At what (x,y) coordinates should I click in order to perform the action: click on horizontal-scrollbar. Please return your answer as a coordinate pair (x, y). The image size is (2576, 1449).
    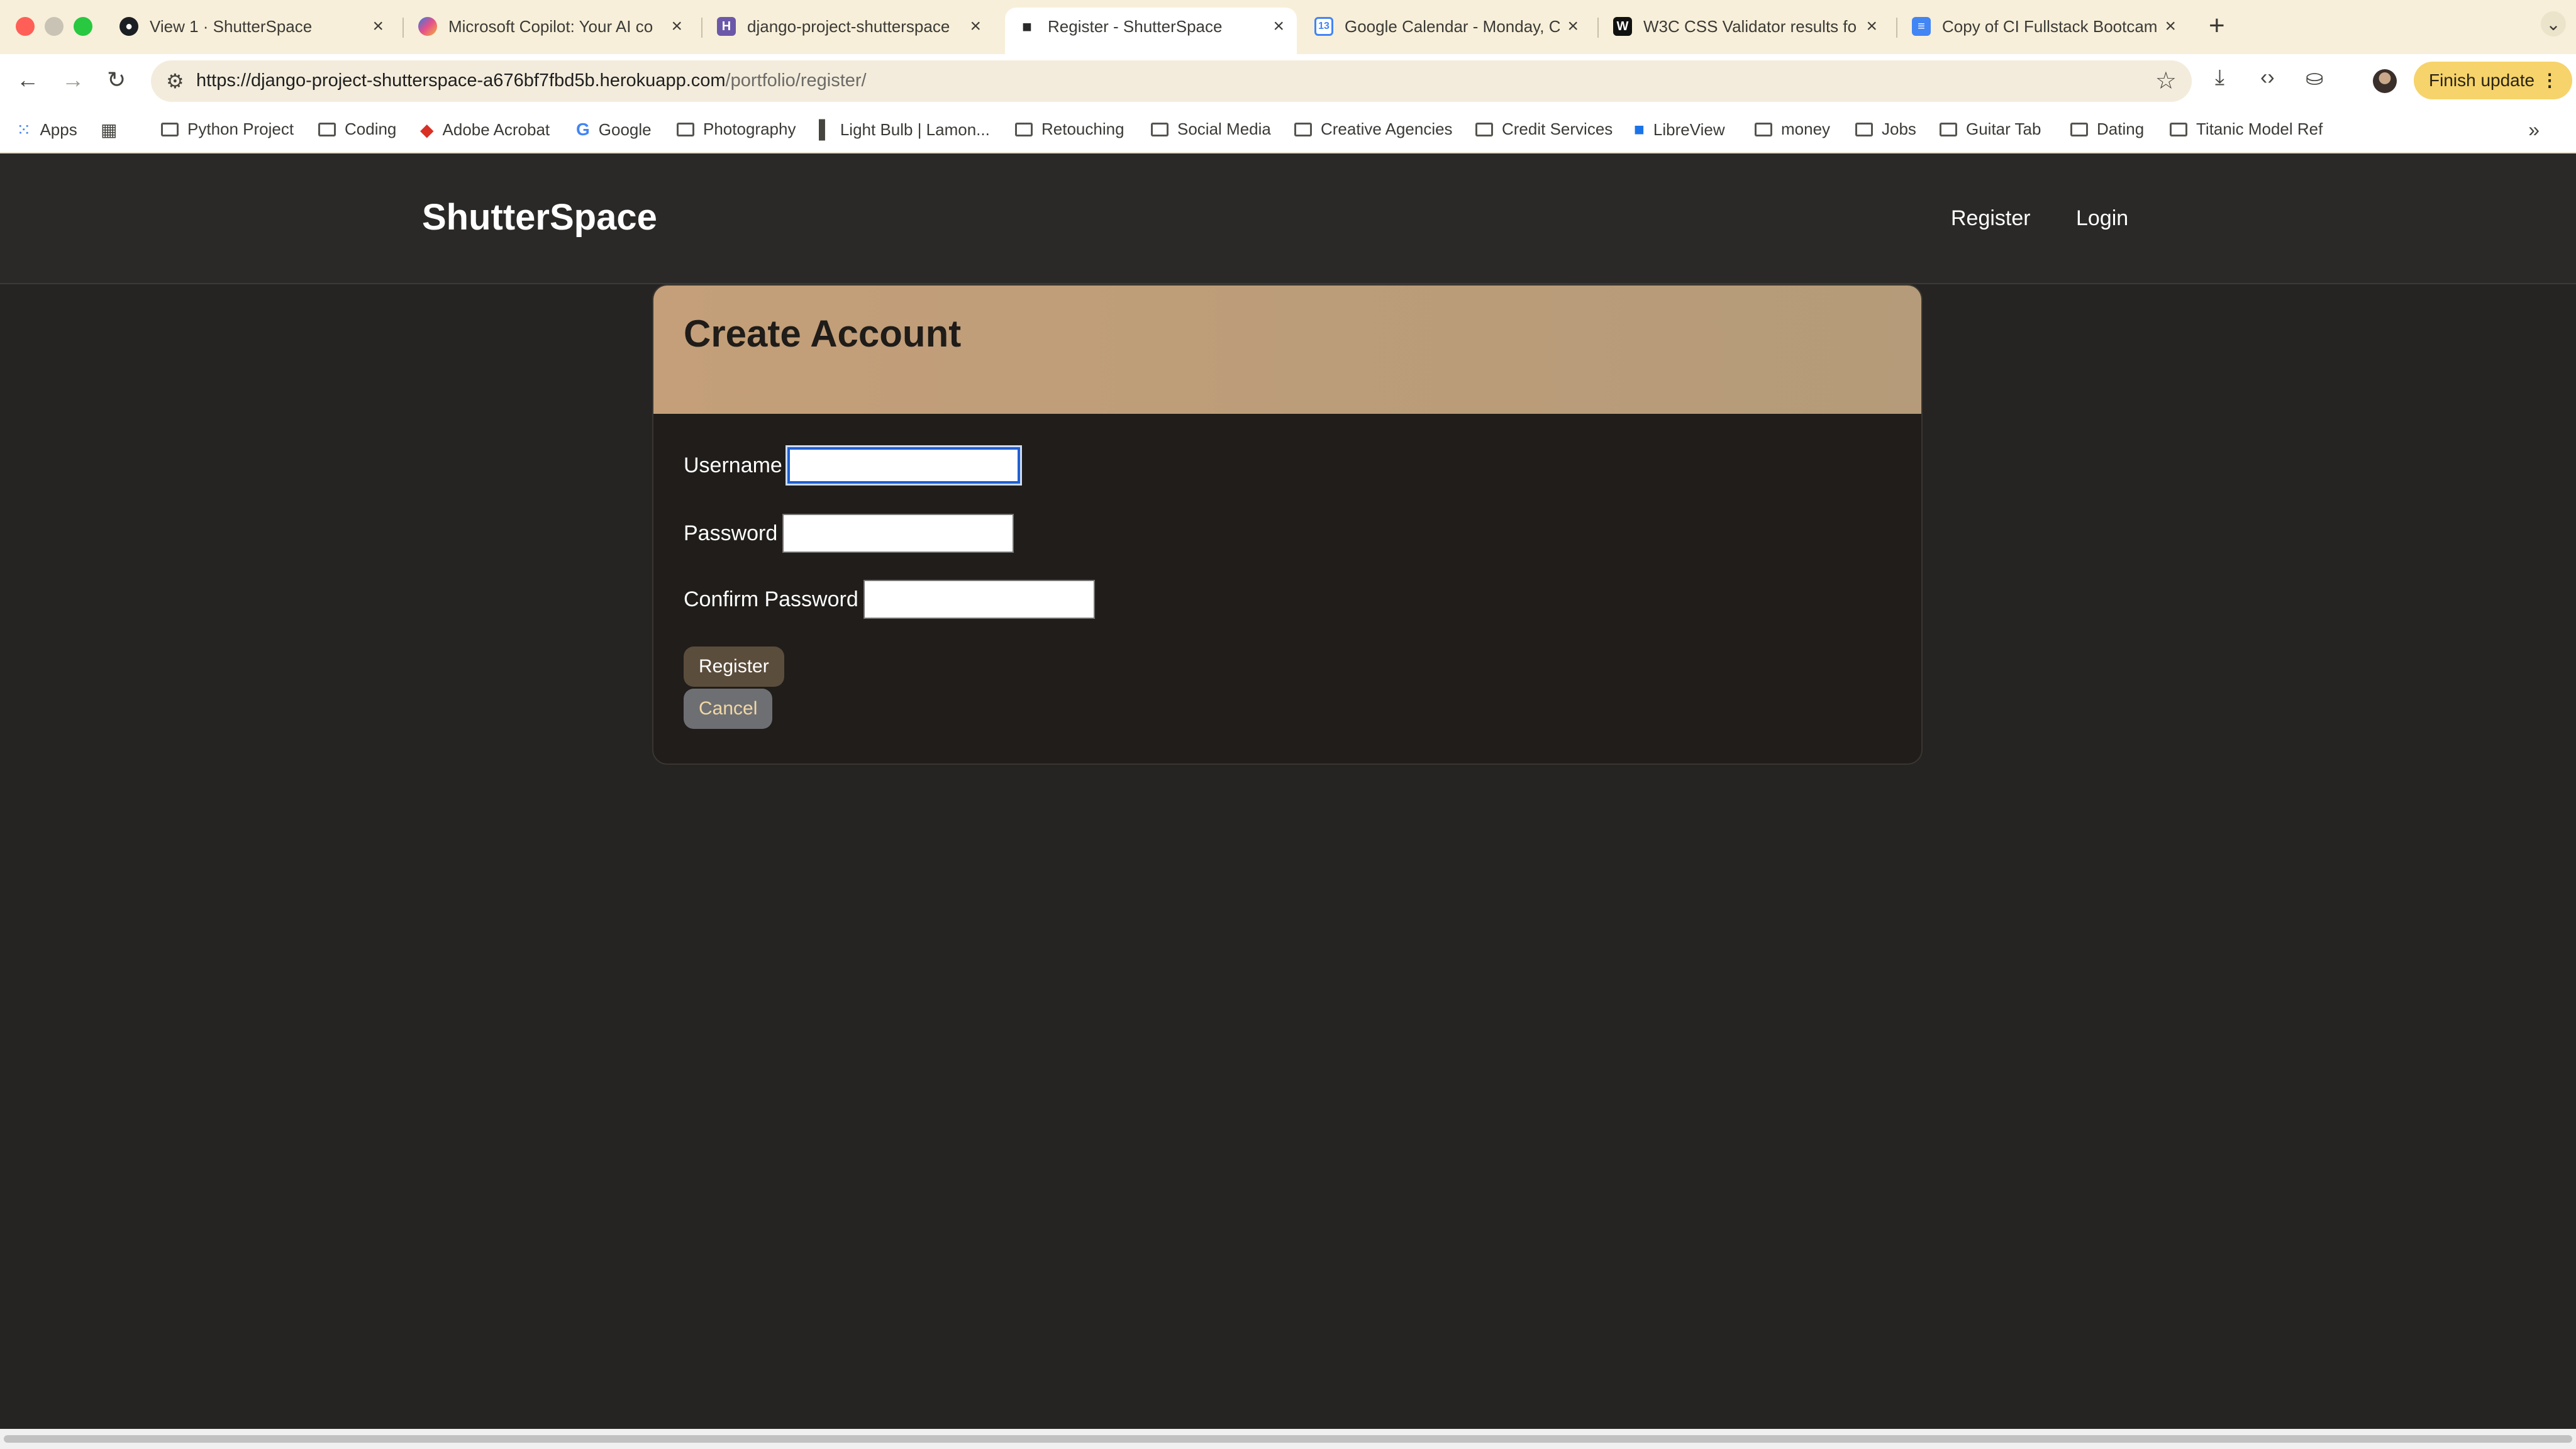
    Looking at the image, I should click on (1288, 1439).